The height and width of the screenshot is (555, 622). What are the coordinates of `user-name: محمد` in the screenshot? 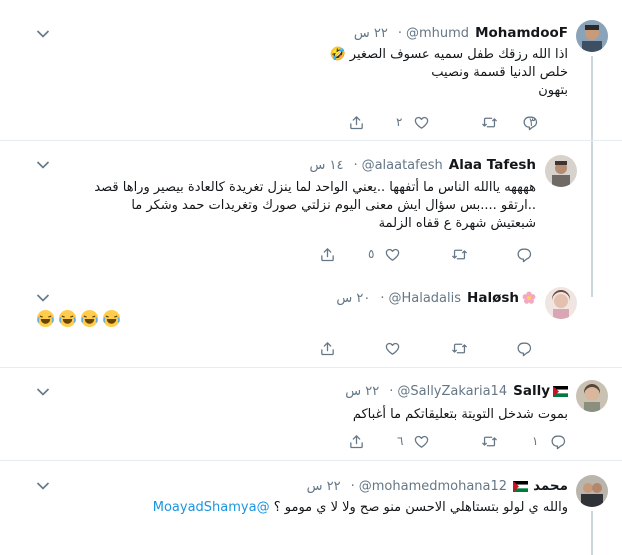 It's located at (550, 486).